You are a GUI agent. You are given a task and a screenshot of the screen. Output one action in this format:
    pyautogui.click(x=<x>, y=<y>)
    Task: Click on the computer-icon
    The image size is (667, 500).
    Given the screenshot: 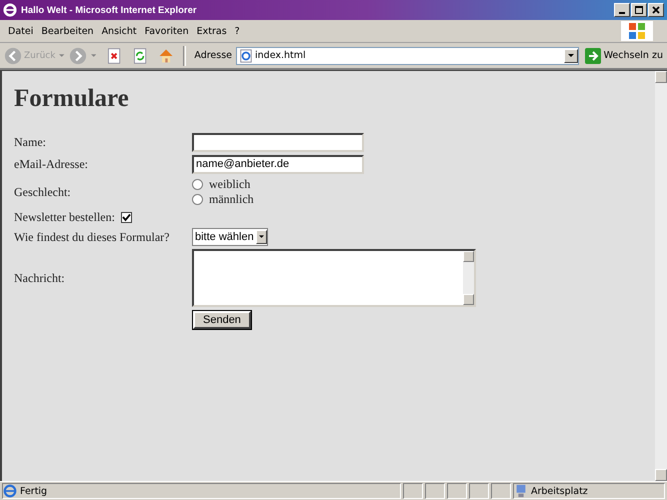 What is the action you would take?
    pyautogui.click(x=521, y=491)
    